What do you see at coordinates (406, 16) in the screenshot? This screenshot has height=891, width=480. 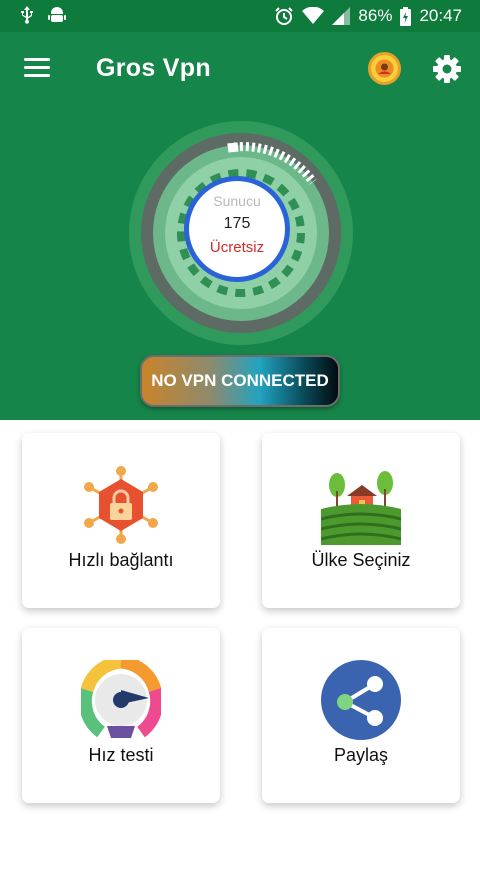 I see `battery-icon` at bounding box center [406, 16].